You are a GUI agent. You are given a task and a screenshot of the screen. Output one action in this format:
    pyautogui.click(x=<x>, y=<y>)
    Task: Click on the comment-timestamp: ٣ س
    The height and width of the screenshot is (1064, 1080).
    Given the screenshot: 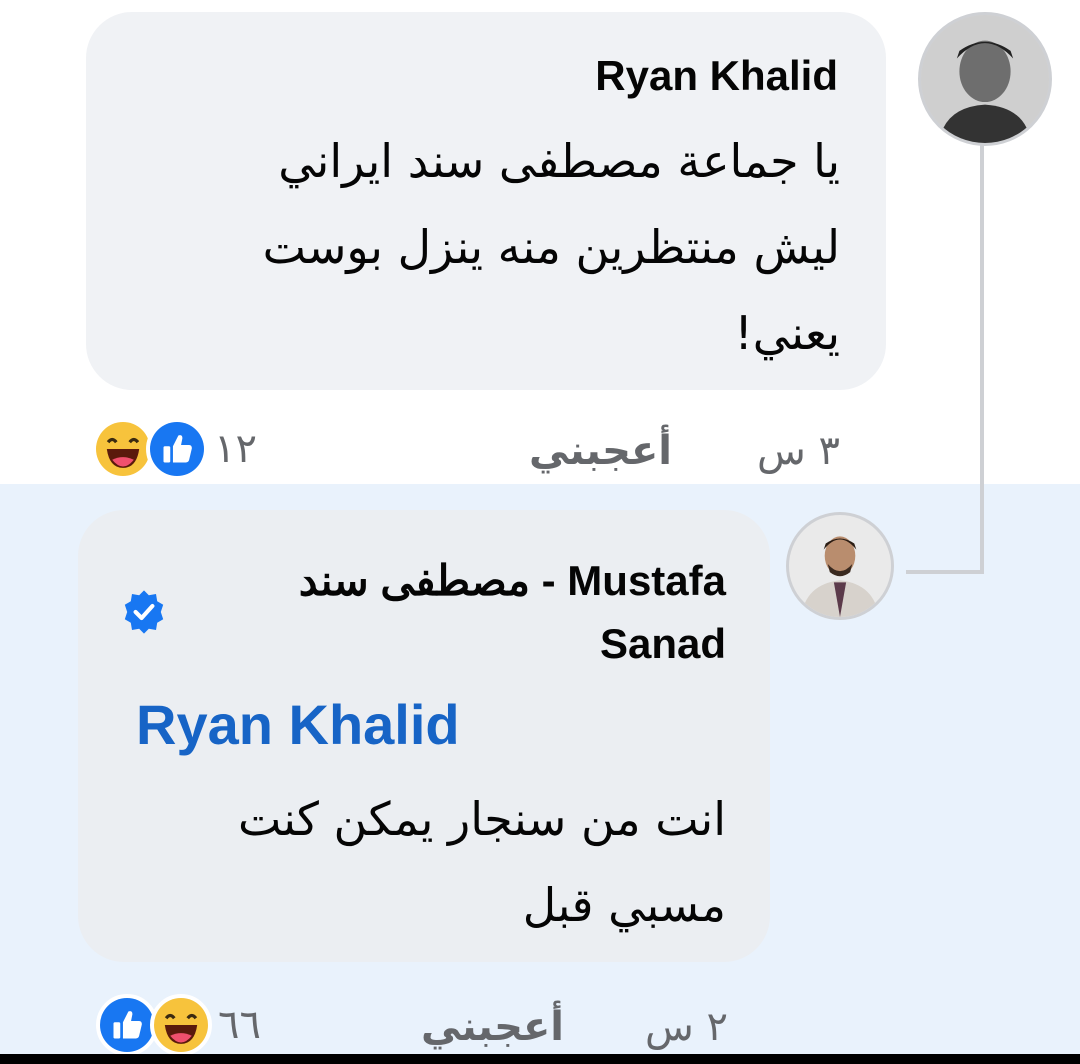 What is the action you would take?
    pyautogui.click(x=798, y=451)
    